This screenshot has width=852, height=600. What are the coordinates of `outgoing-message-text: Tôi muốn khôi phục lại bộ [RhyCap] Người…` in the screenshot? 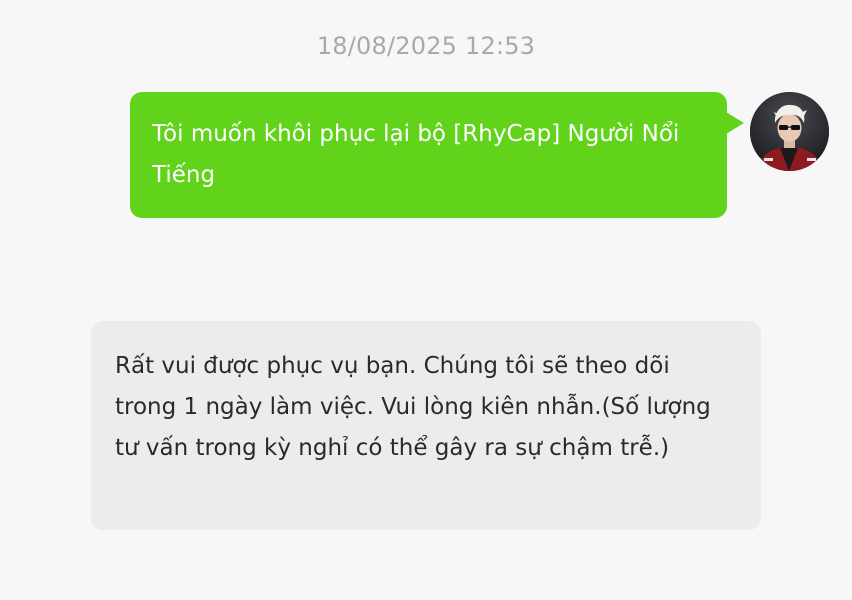 It's located at (416, 154).